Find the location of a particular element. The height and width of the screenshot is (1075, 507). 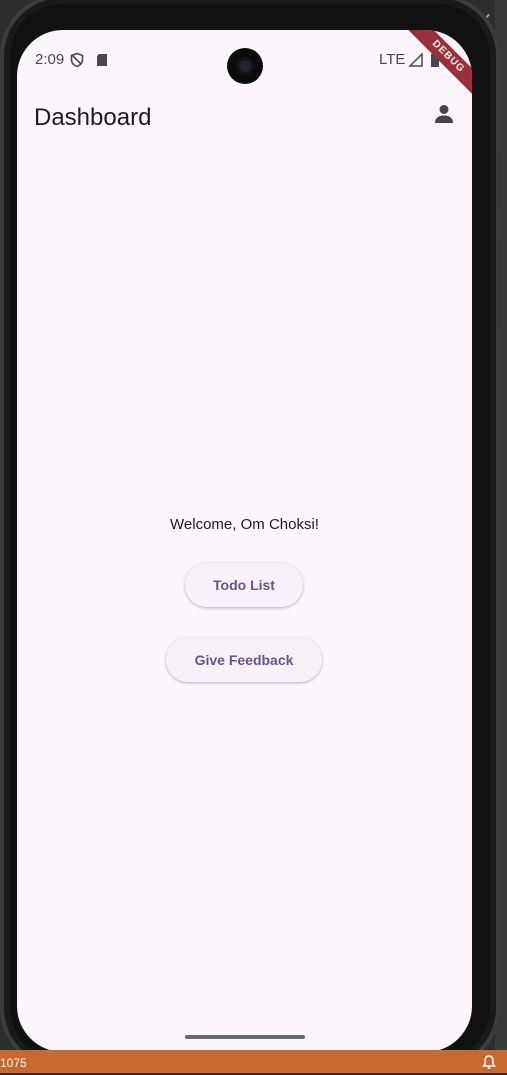

profile-button is located at coordinates (444, 116).